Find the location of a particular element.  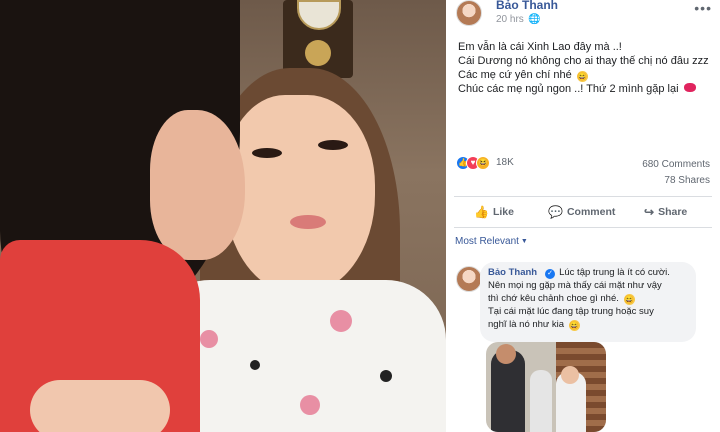

more-options-button: ••• is located at coordinates (703, 8).